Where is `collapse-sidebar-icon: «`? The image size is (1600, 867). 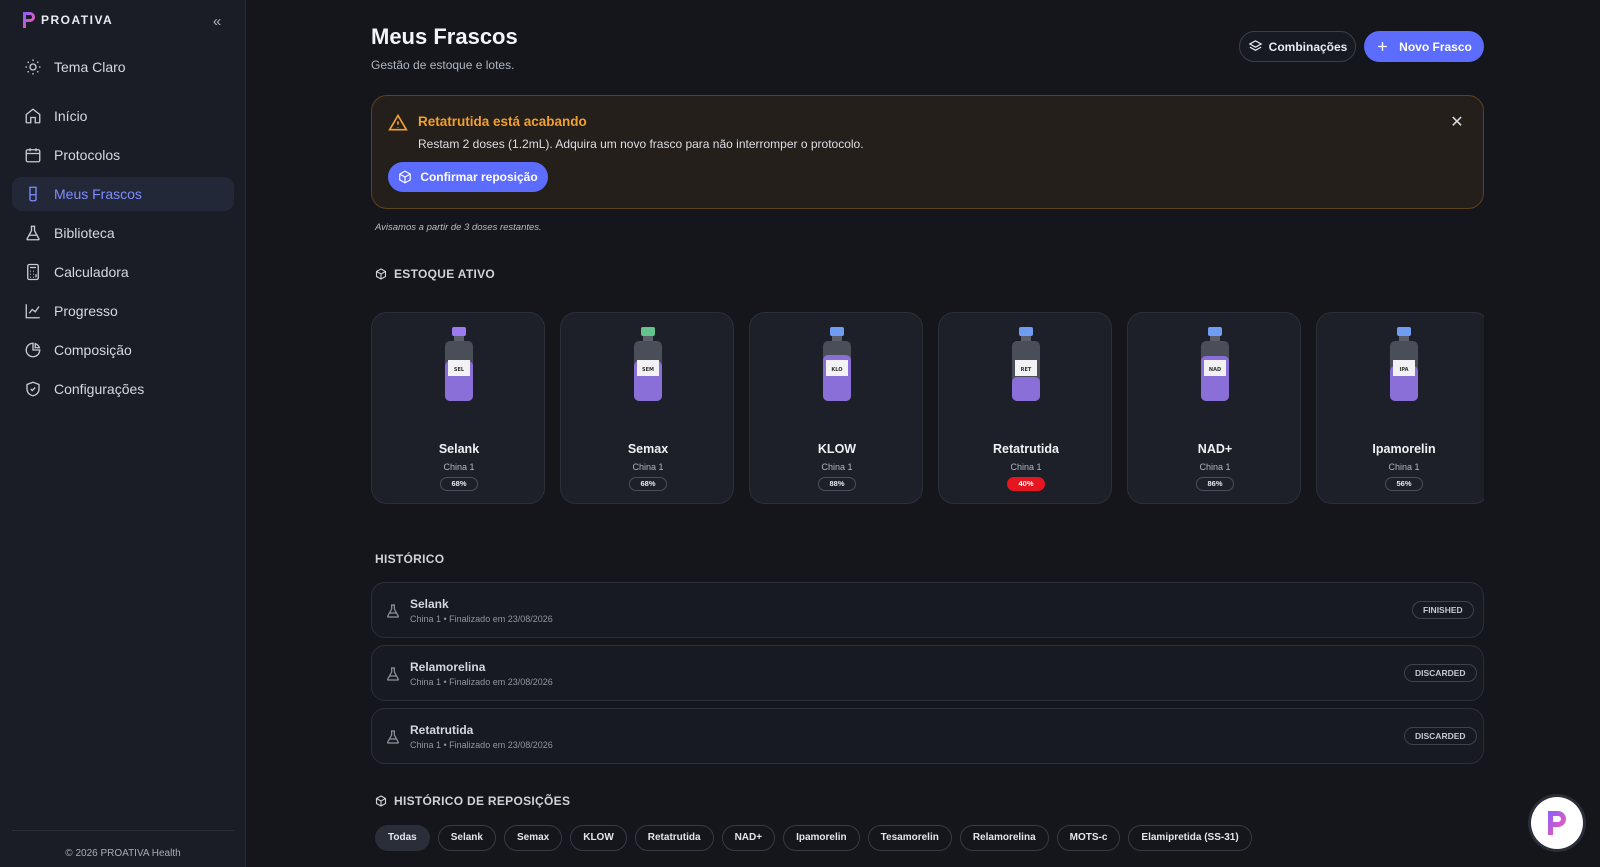 collapse-sidebar-icon: « is located at coordinates (217, 22).